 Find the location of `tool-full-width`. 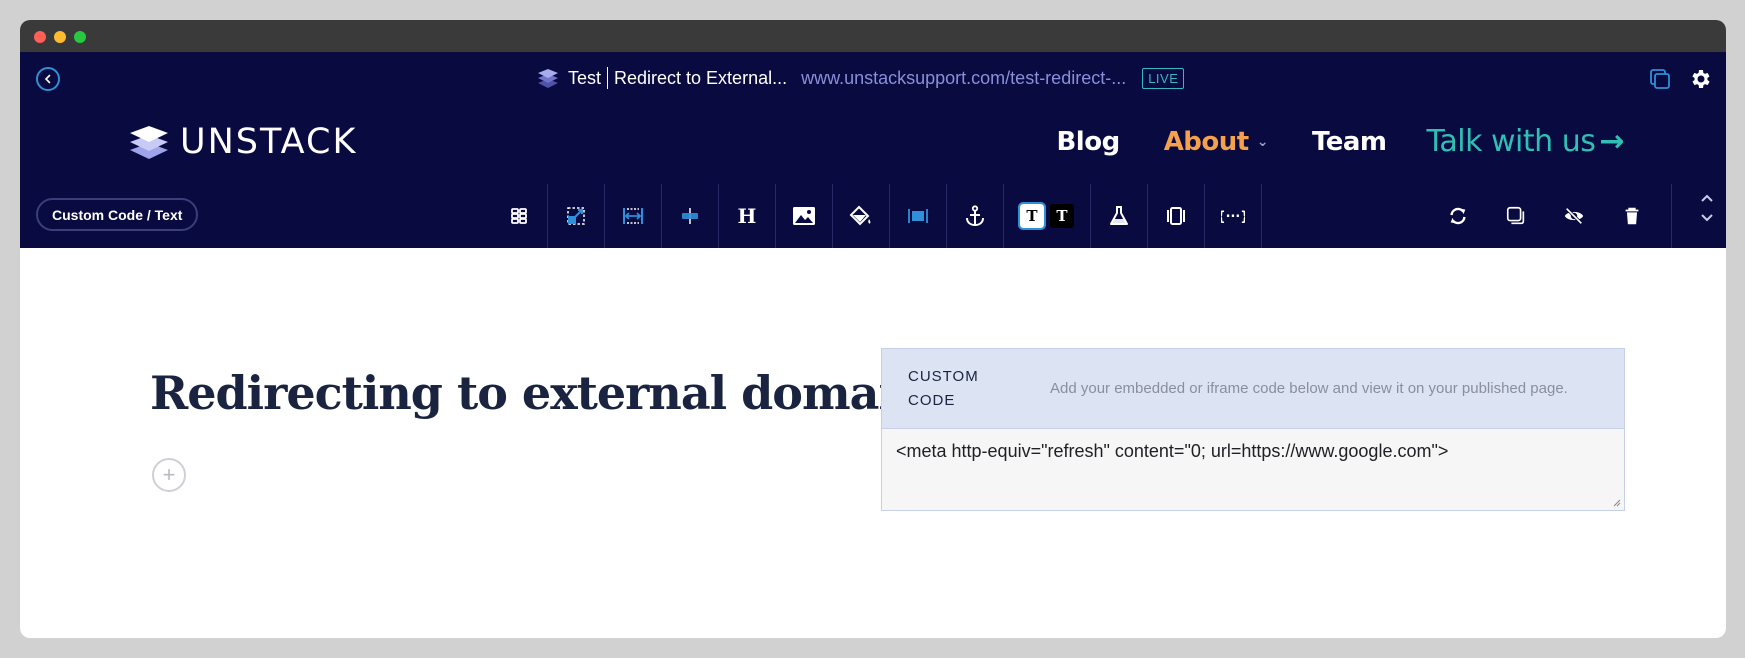

tool-full-width is located at coordinates (633, 216).